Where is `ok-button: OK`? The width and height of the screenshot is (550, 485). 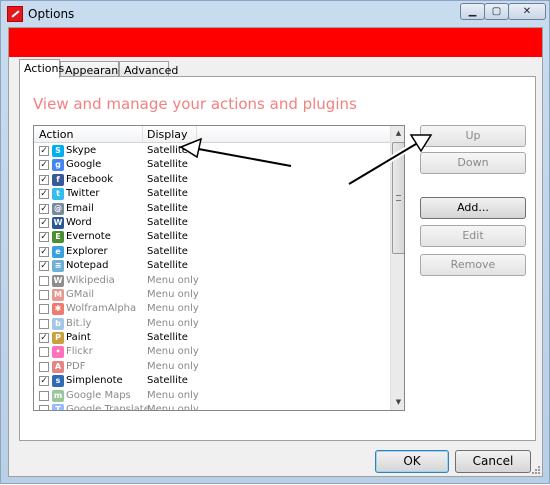
ok-button: OK is located at coordinates (412, 461).